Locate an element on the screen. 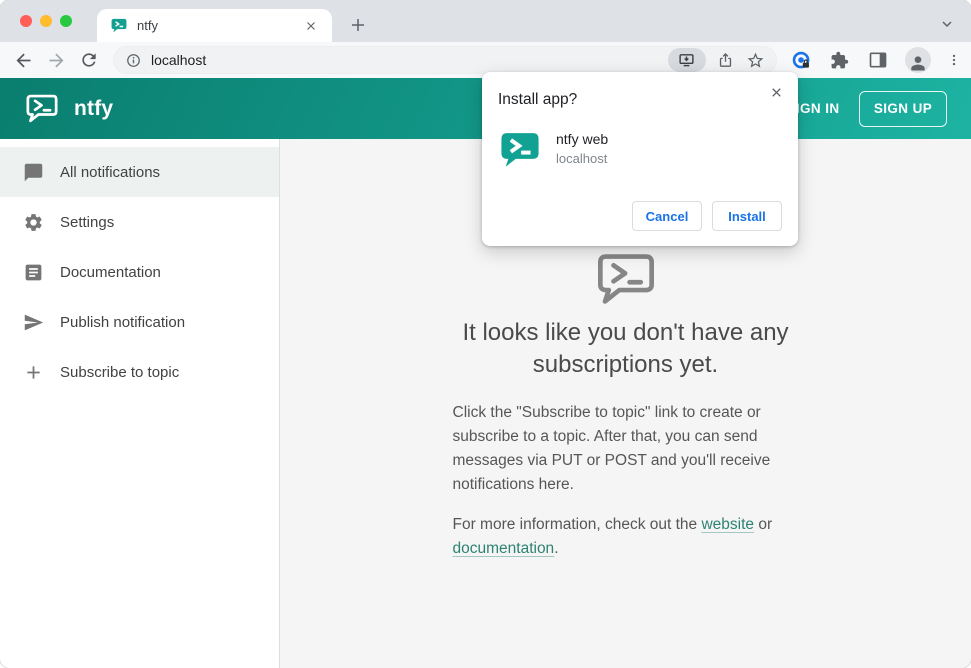 This screenshot has height=668, width=971. dialog-close-icon is located at coordinates (776, 92).